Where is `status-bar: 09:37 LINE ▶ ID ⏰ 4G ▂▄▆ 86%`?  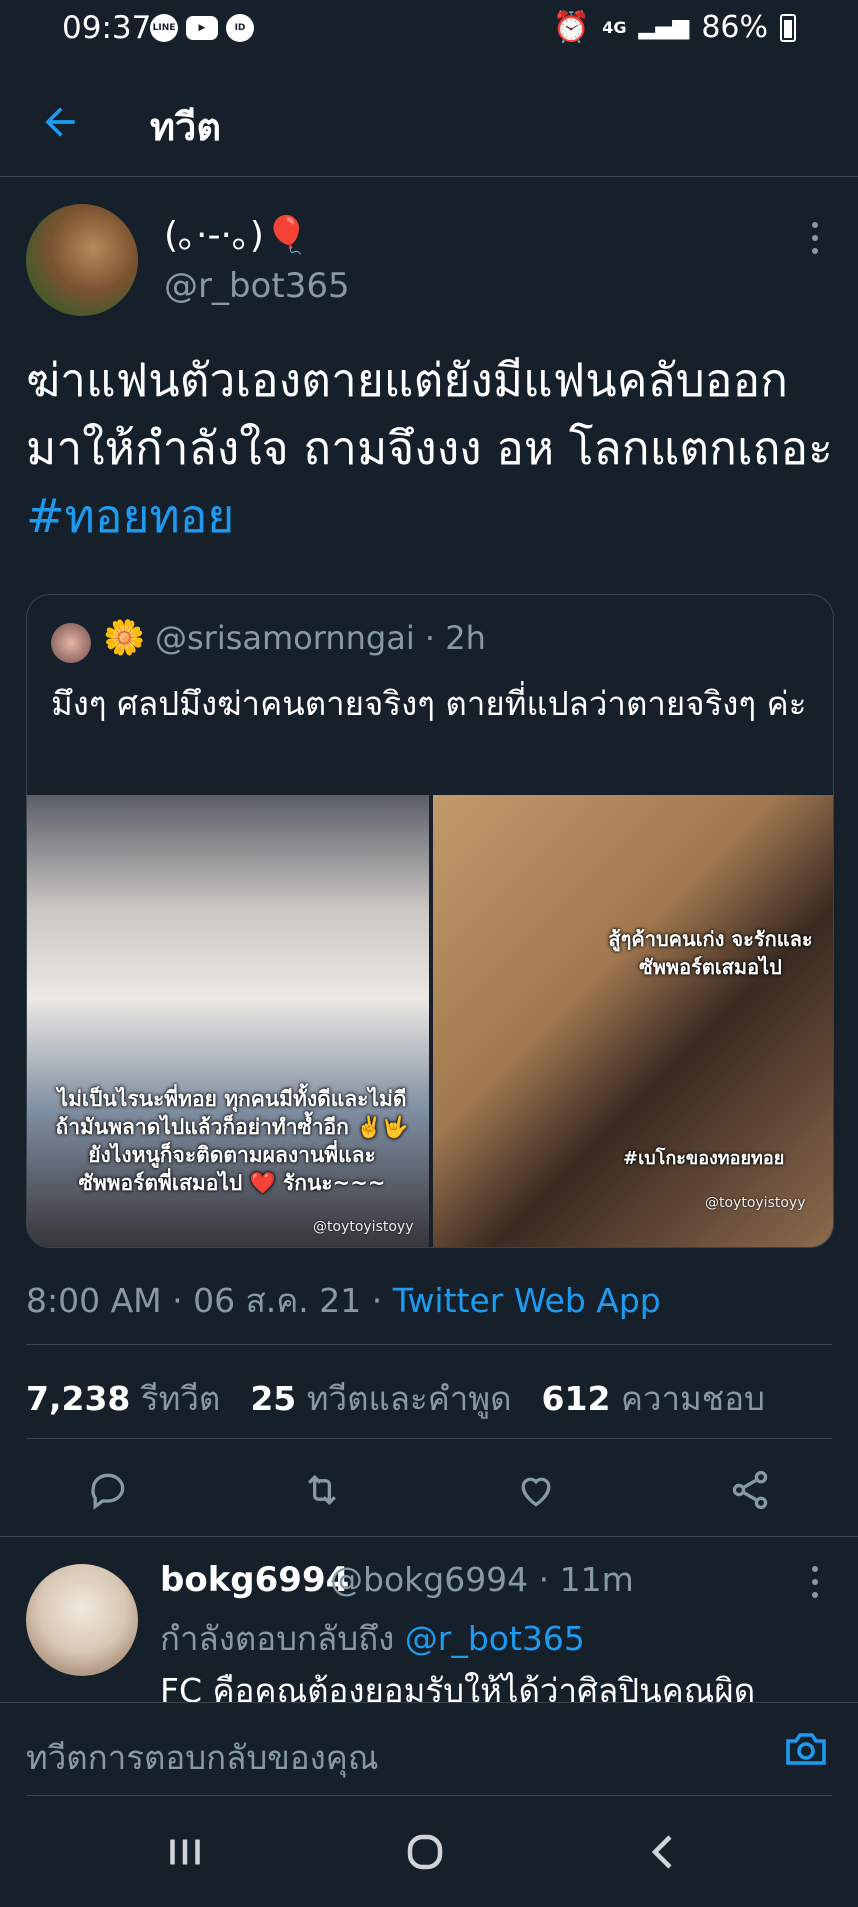 status-bar: 09:37 LINE ▶ ID ⏰ 4G ▂▄▆ 86% is located at coordinates (429, 30).